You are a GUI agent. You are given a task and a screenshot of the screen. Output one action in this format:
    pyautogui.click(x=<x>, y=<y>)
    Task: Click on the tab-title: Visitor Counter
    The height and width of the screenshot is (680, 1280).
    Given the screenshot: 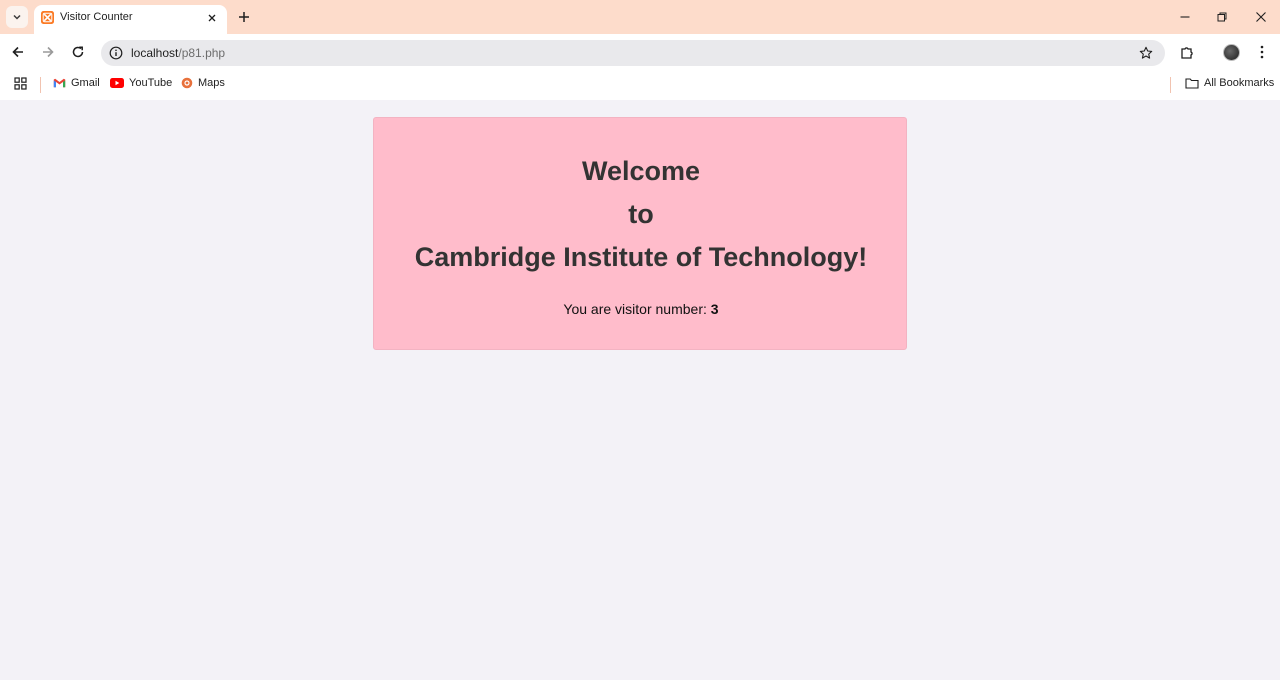 What is the action you would take?
    pyautogui.click(x=96, y=17)
    